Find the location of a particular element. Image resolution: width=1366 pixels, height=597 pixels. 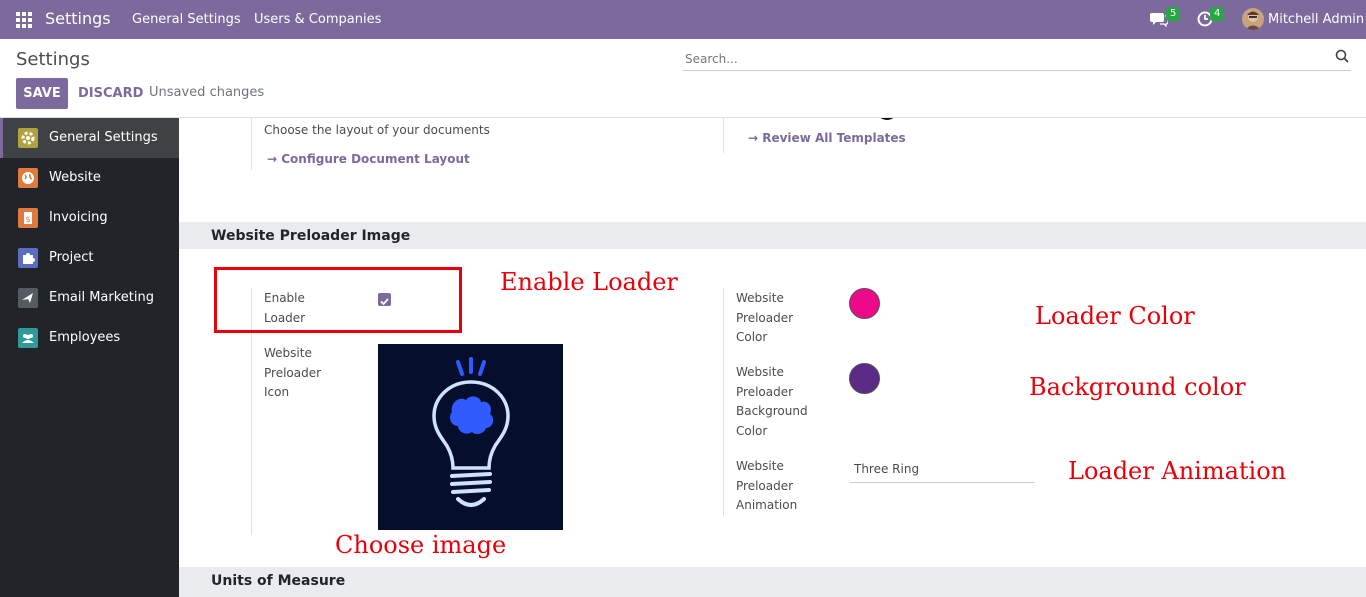

preloader-icon-label: Website Preloader Icon is located at coordinates (293, 372).